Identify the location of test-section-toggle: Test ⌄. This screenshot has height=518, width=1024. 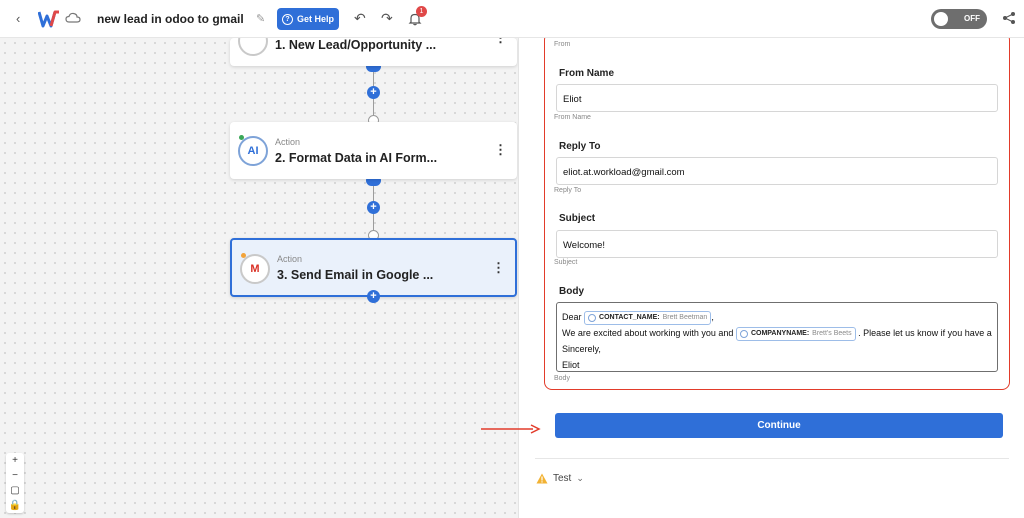
(560, 478).